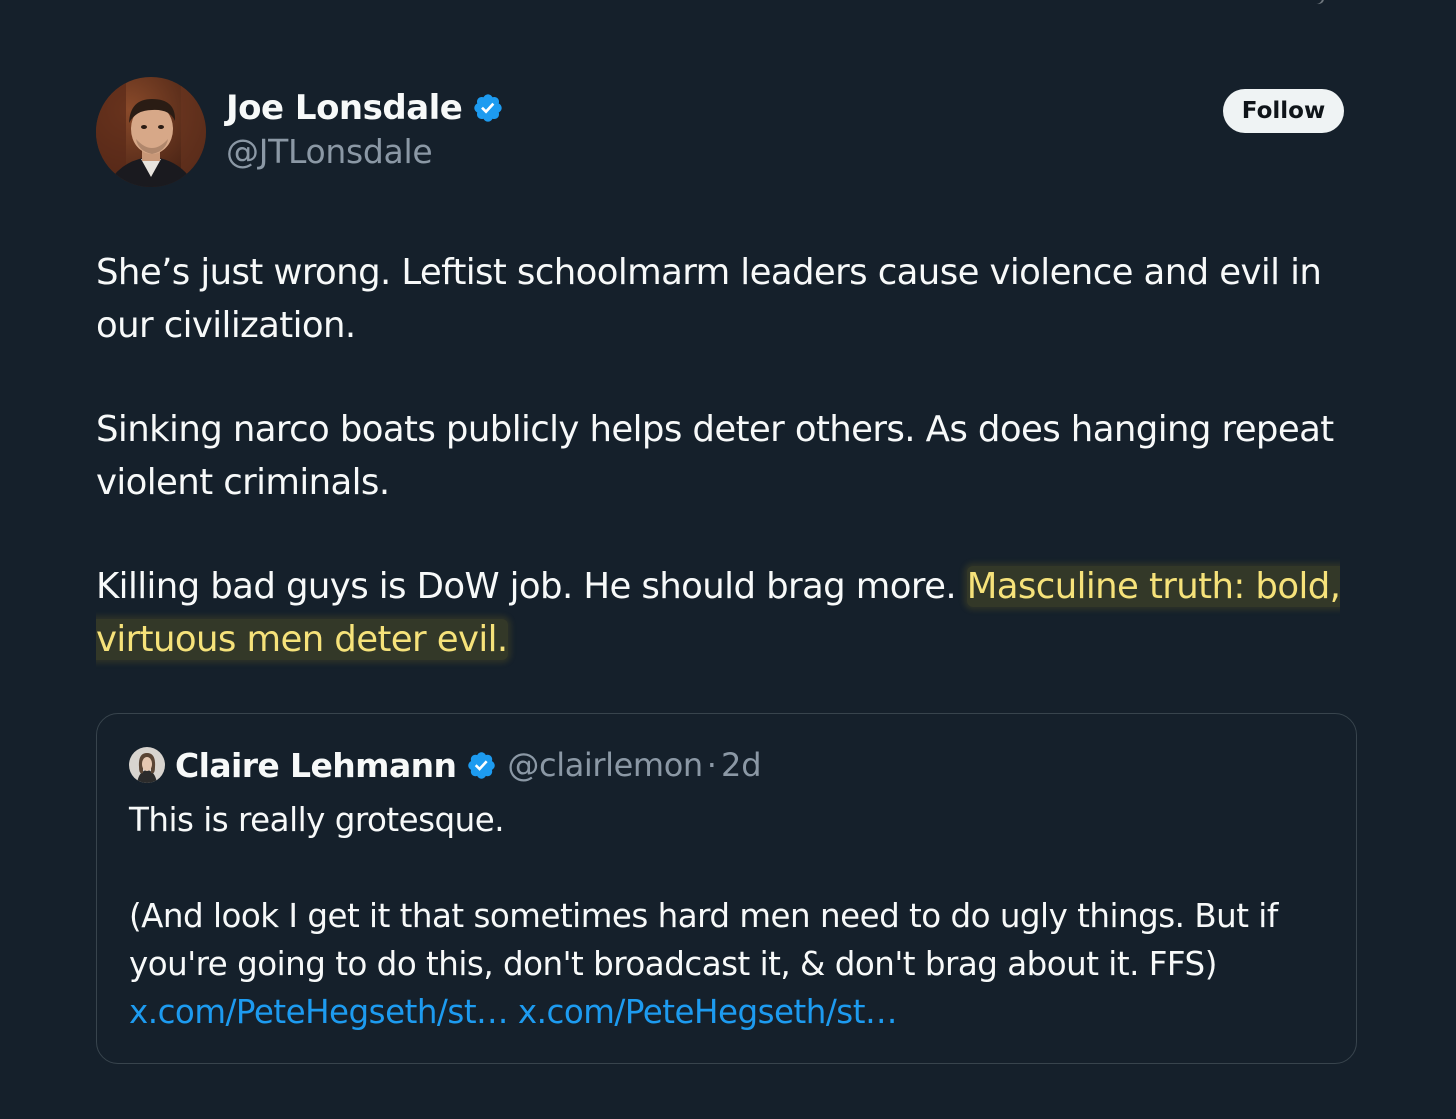 The width and height of the screenshot is (1456, 1119). I want to click on author-name-row: Joe Lonsdale, so click(365, 108).